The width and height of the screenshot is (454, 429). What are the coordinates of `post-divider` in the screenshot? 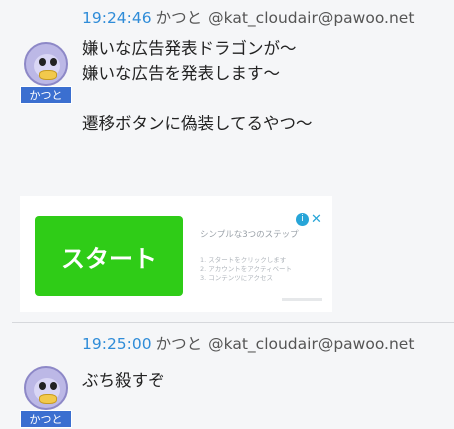 It's located at (233, 322).